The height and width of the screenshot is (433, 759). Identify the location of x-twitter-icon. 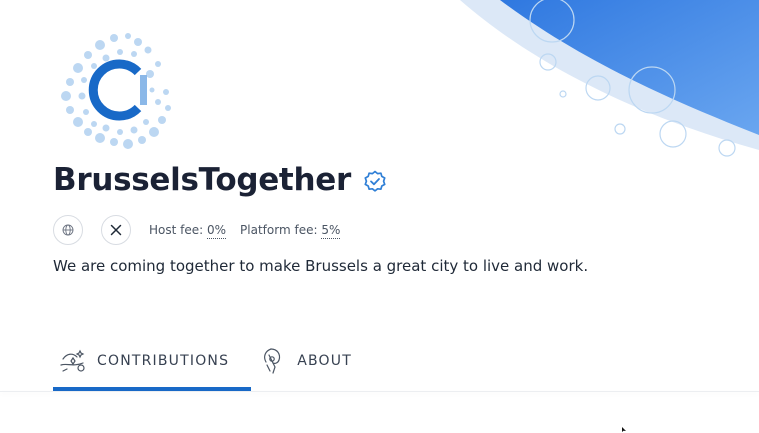
(116, 230).